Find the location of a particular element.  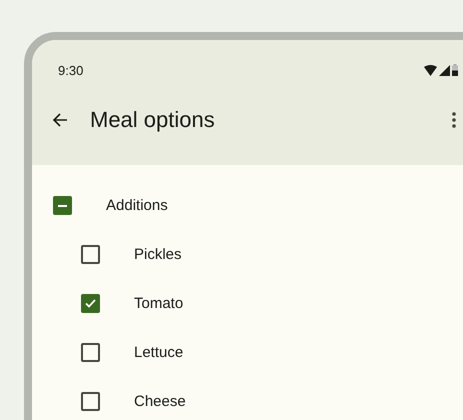

checkbox-label: Cheese is located at coordinates (160, 401).